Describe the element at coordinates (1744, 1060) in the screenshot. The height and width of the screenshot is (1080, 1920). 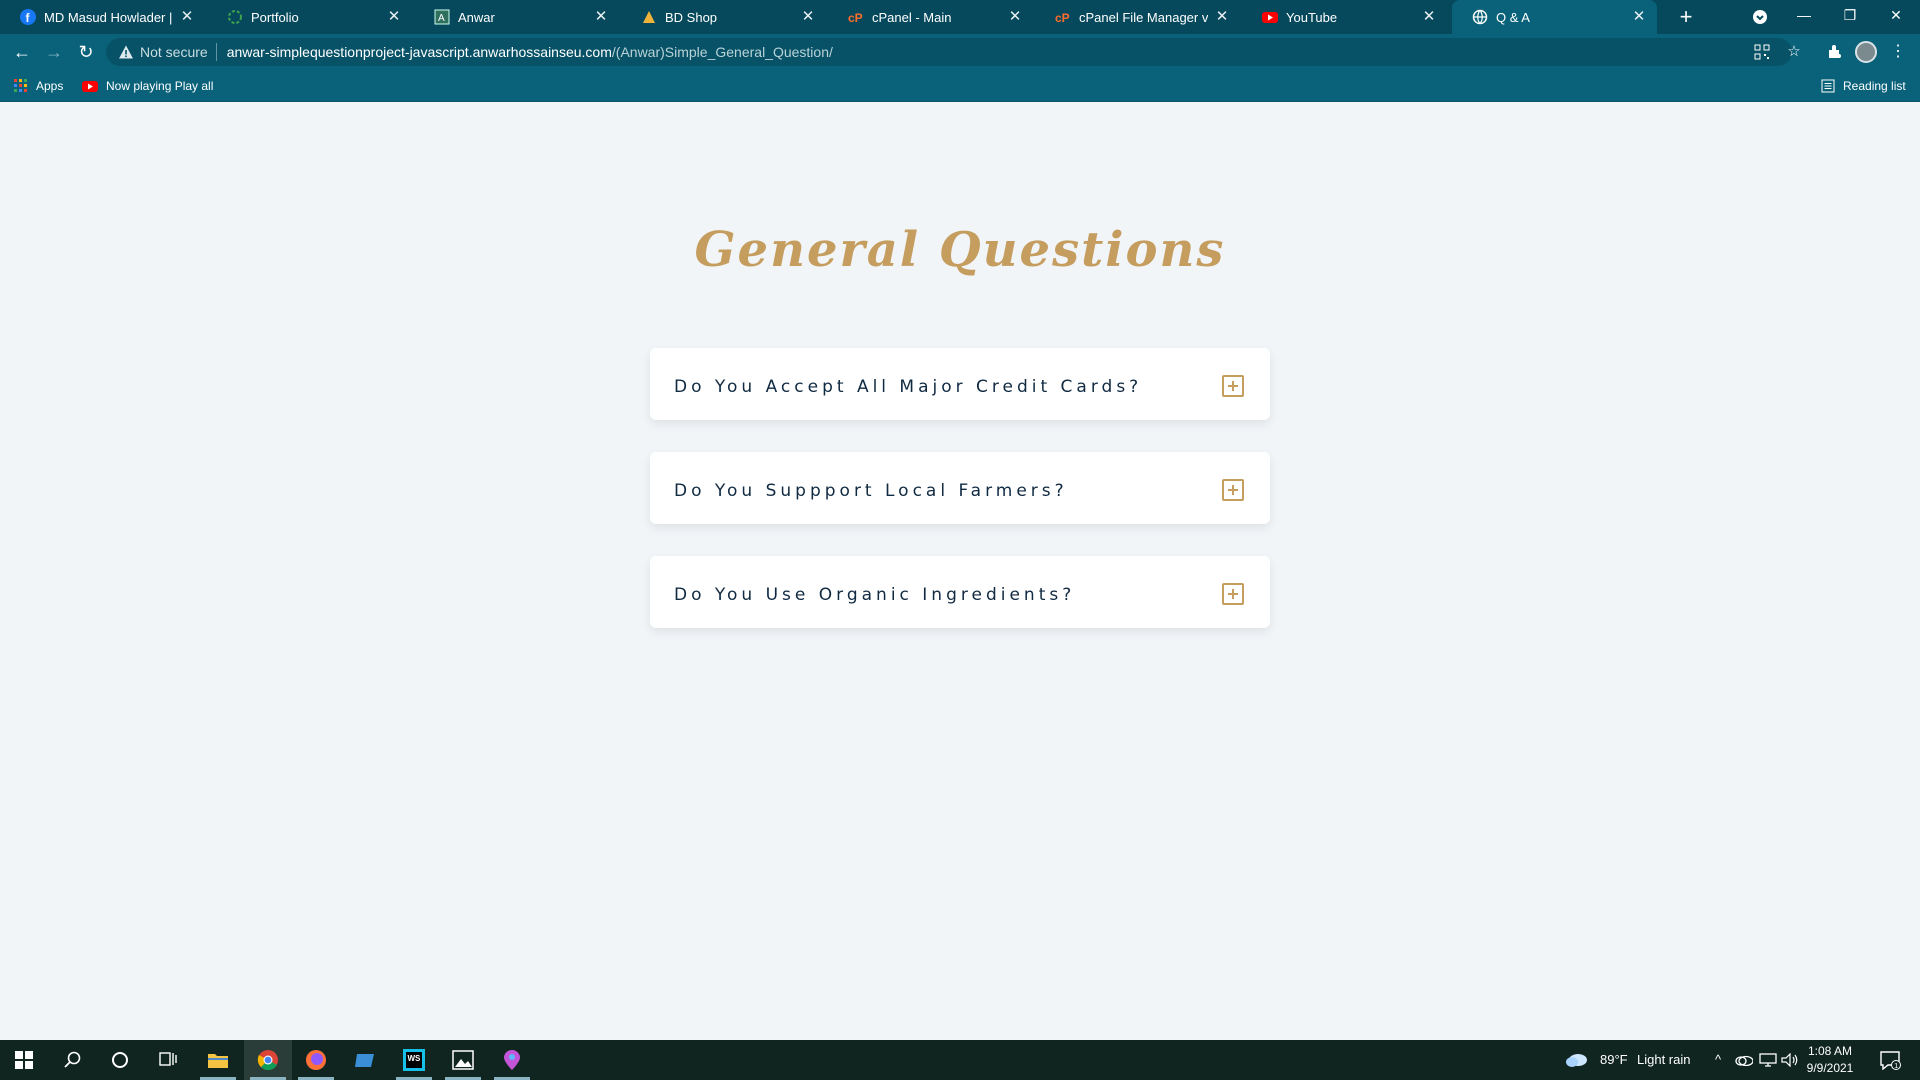
I see `onedrive-icon` at that location.